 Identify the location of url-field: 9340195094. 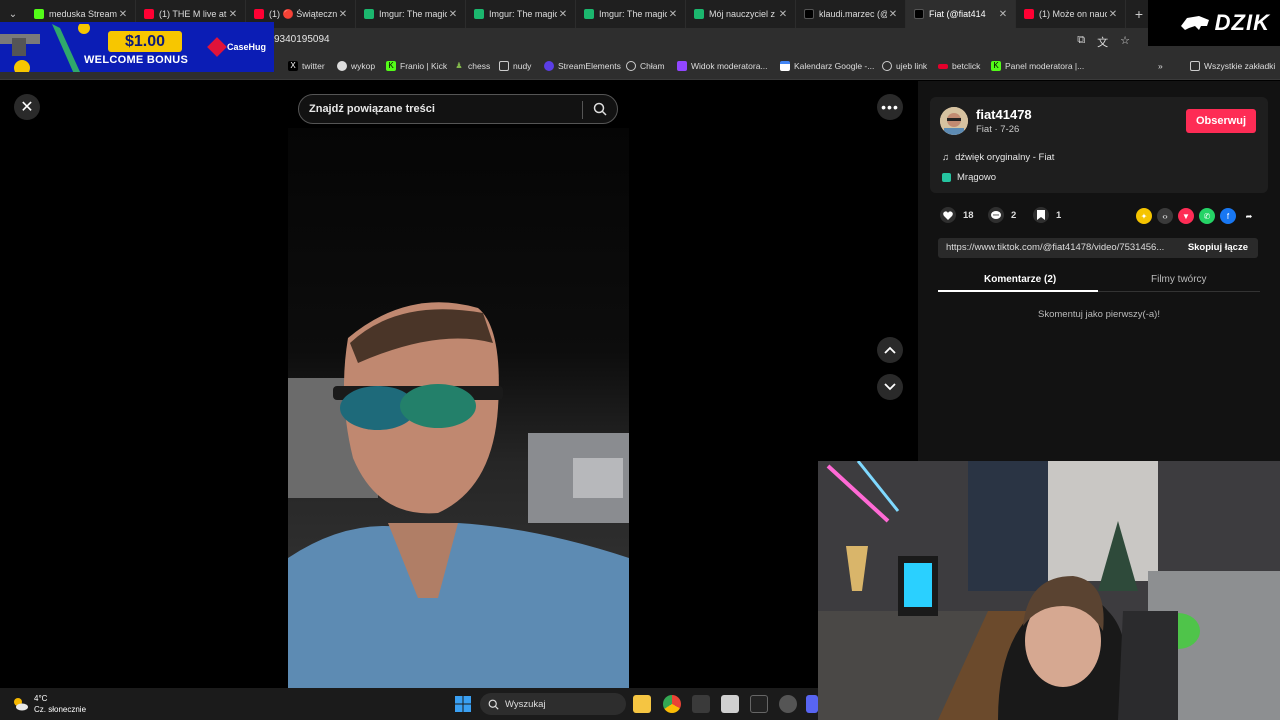
(302, 39).